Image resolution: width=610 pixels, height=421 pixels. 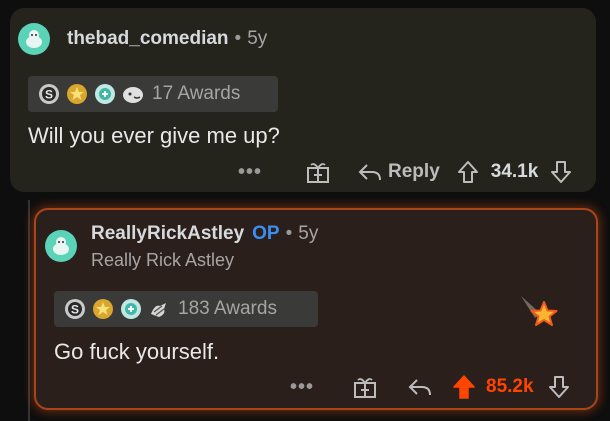 I want to click on hugz-award-icon, so click(x=159, y=309).